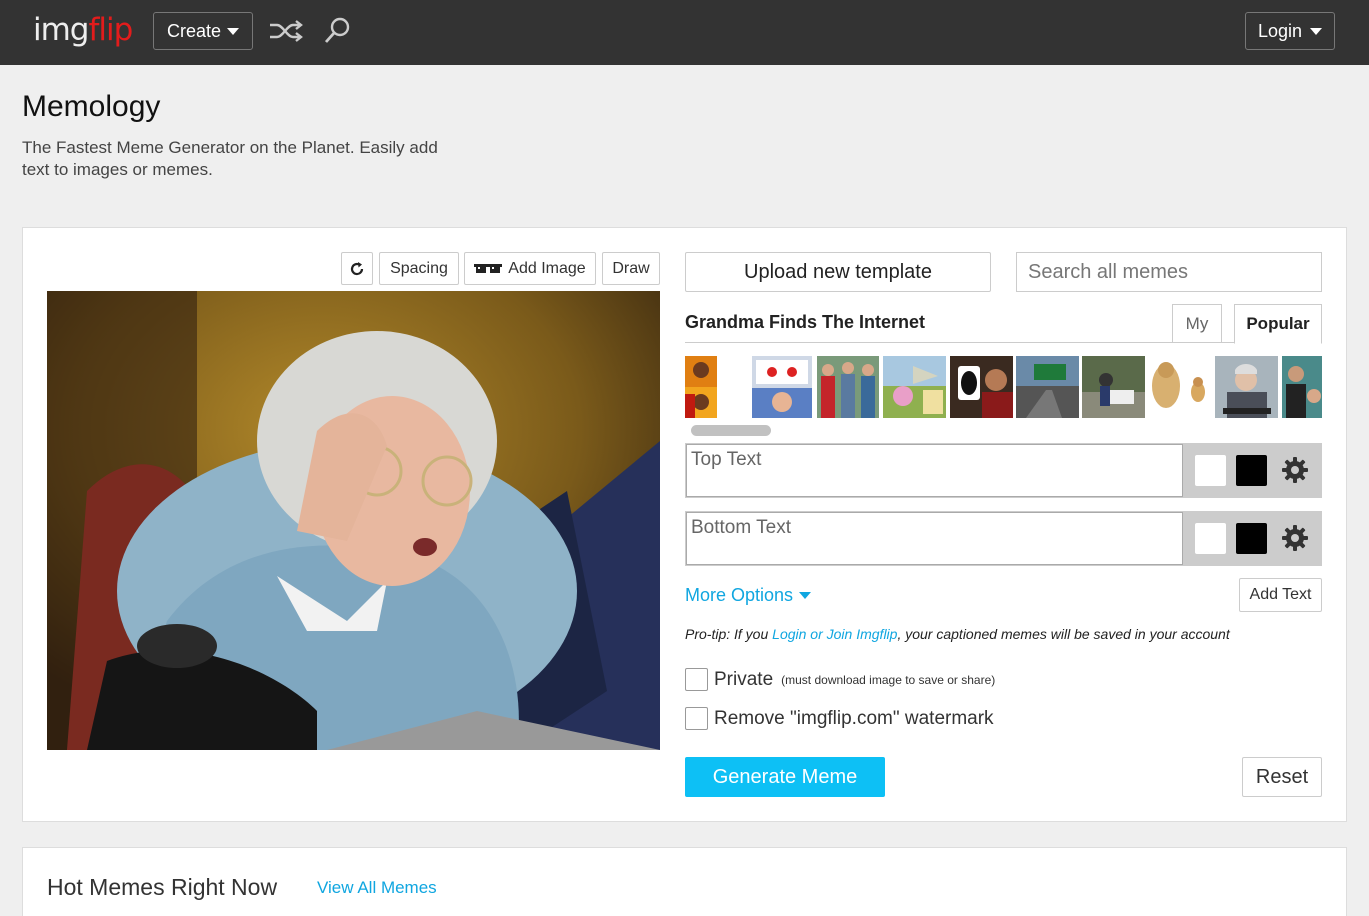 This screenshot has height=916, width=1369. I want to click on draw-button: Draw, so click(631, 268).